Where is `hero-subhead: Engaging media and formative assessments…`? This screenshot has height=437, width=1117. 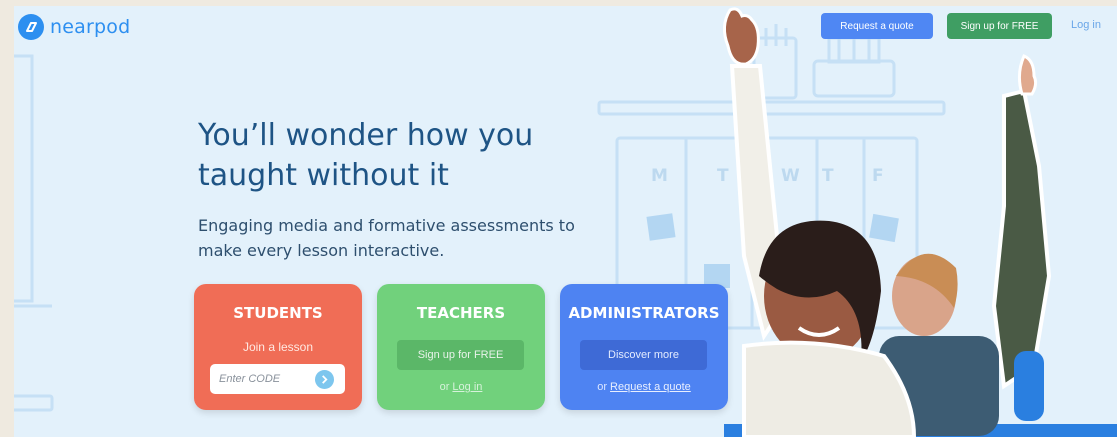 hero-subhead: Engaging media and formative assessments… is located at coordinates (386, 238).